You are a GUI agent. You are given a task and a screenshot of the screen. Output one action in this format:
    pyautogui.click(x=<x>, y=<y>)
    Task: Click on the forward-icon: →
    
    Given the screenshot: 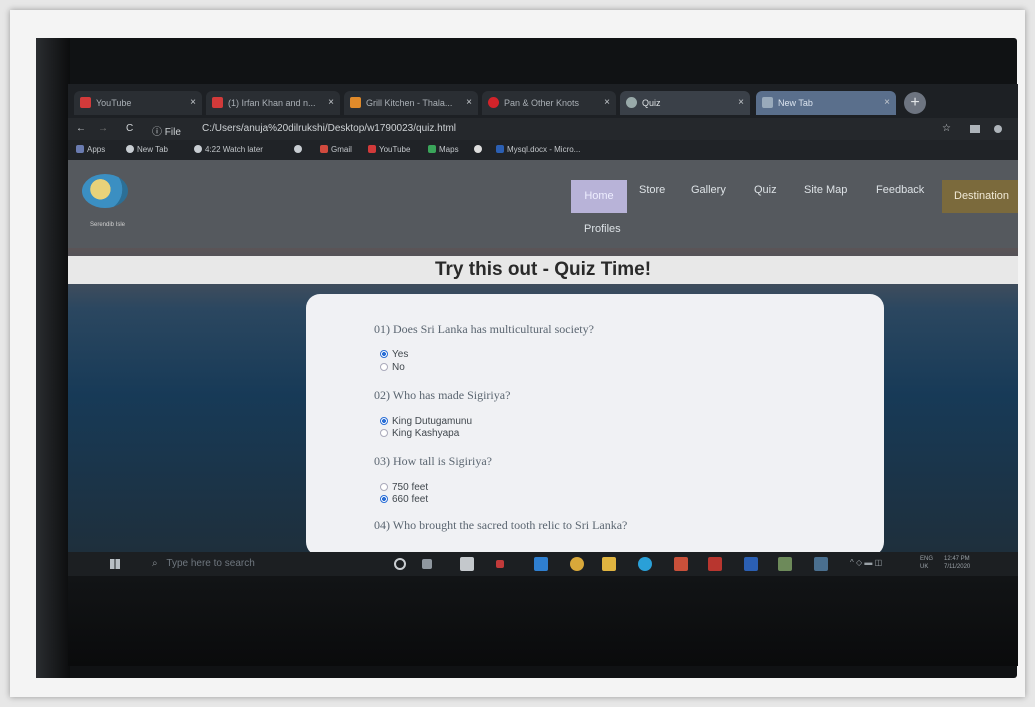 What is the action you would take?
    pyautogui.click(x=103, y=128)
    